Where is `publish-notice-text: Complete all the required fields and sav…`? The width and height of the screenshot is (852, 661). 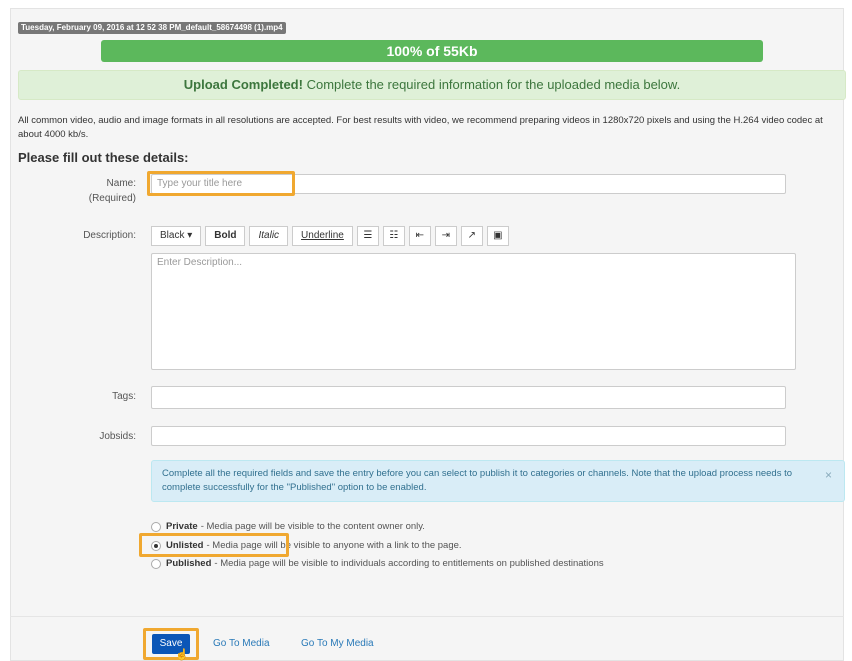
publish-notice-text: Complete all the required fields and sav… is located at coordinates (477, 480).